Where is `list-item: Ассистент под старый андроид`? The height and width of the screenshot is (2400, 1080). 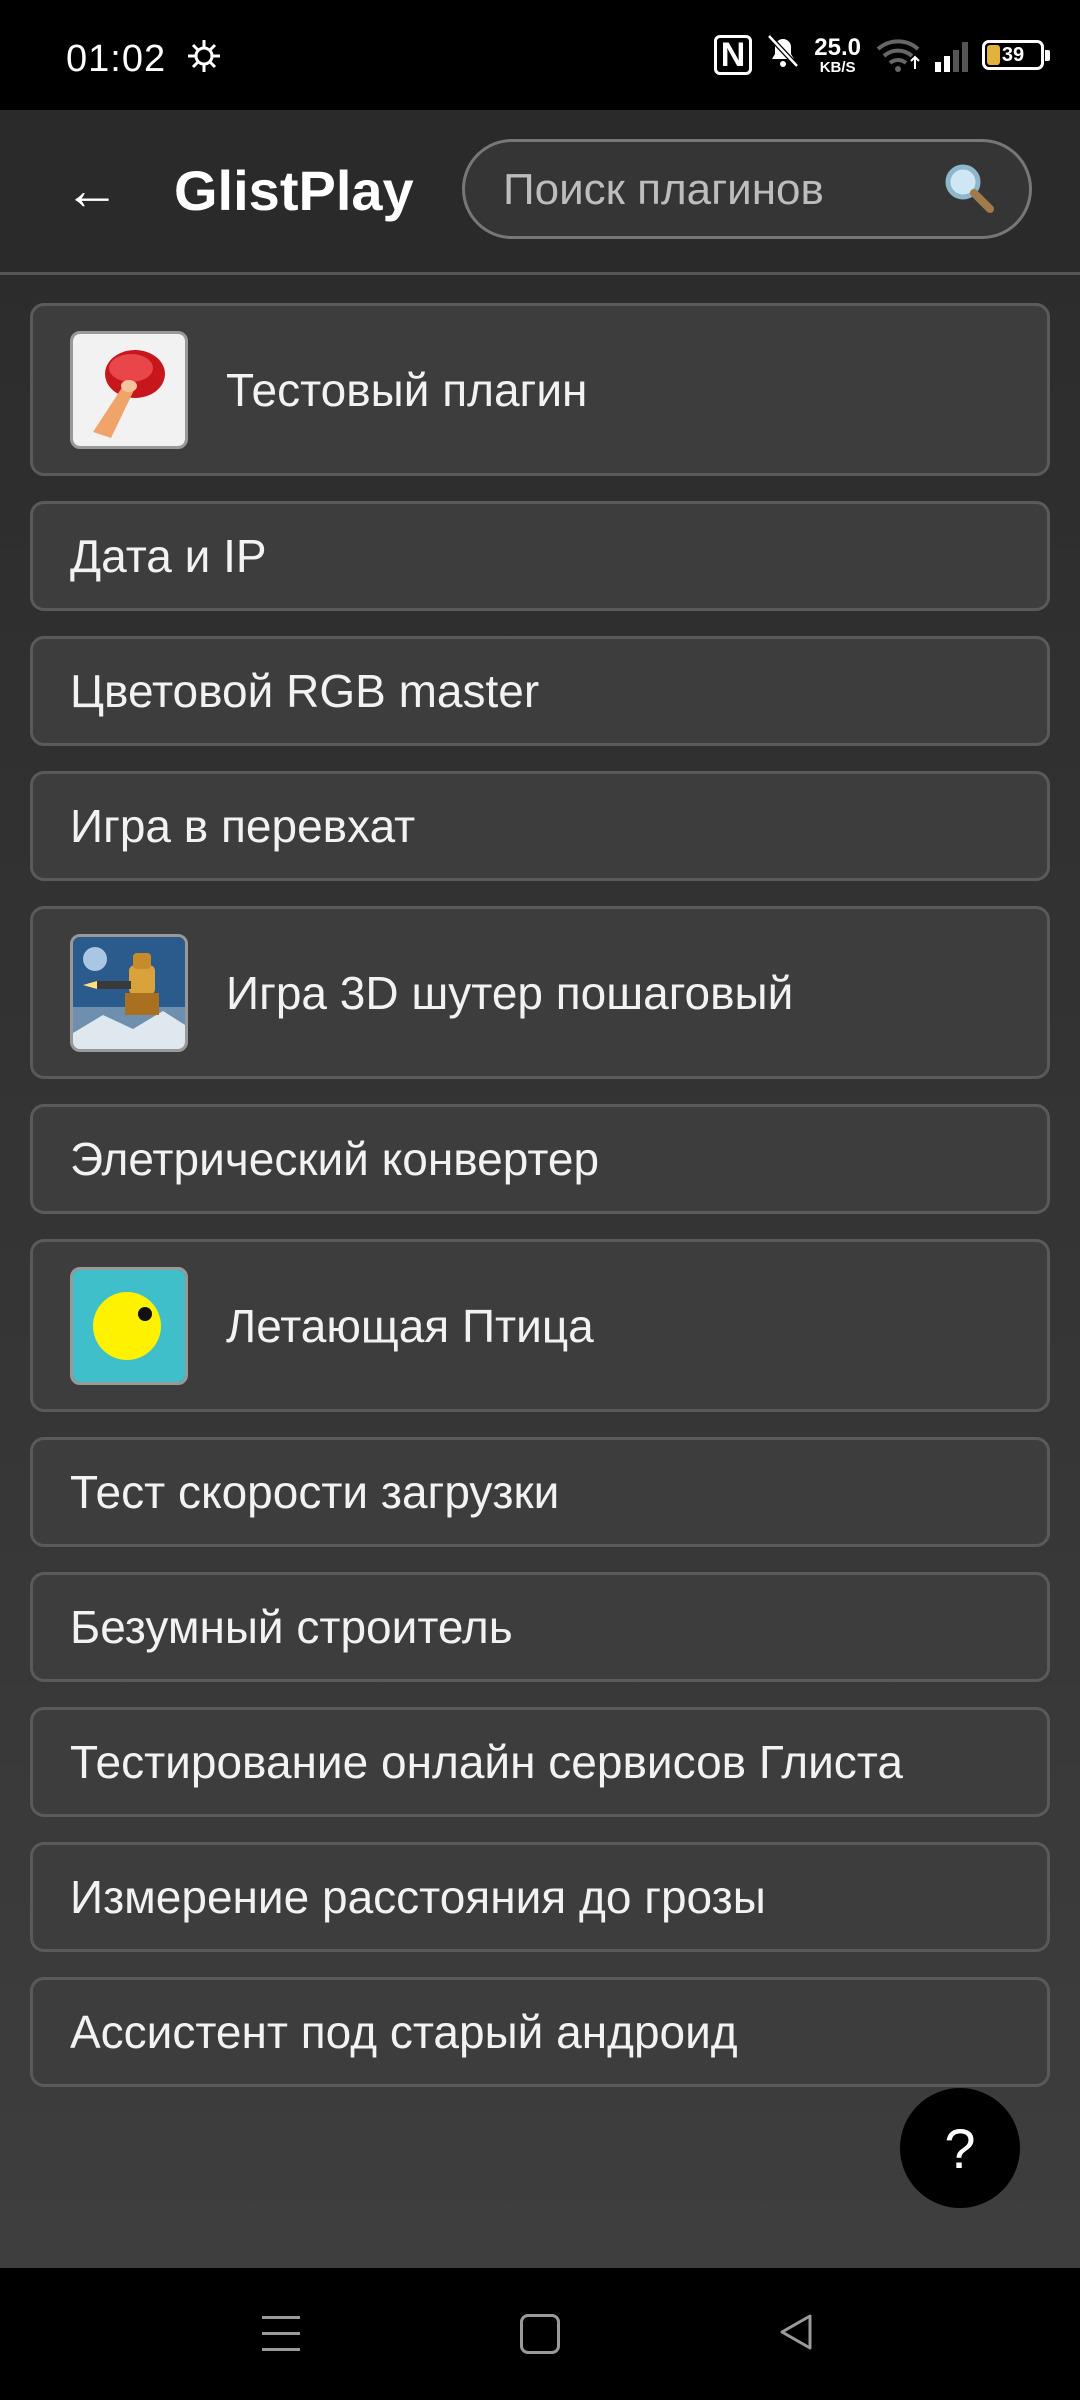 list-item: Ассистент под старый андроид is located at coordinates (540, 2032).